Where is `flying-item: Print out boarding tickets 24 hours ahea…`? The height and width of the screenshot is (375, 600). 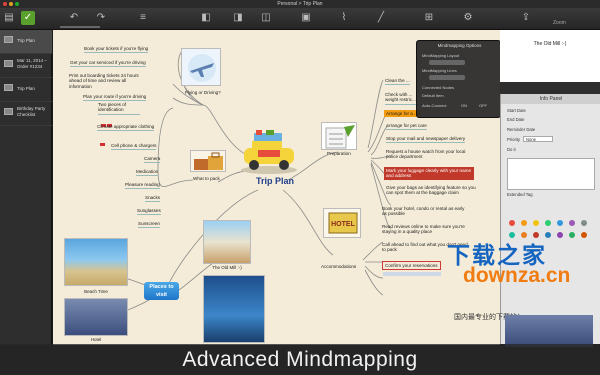 flying-item: Print out boarding tickets 24 hours ahea… is located at coordinates (109, 81).